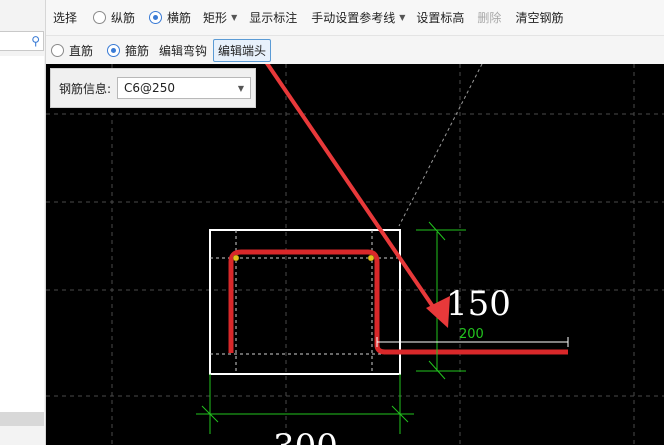  What do you see at coordinates (539, 17) in the screenshot?
I see `clear-rebar-button: 清空钢筋` at bounding box center [539, 17].